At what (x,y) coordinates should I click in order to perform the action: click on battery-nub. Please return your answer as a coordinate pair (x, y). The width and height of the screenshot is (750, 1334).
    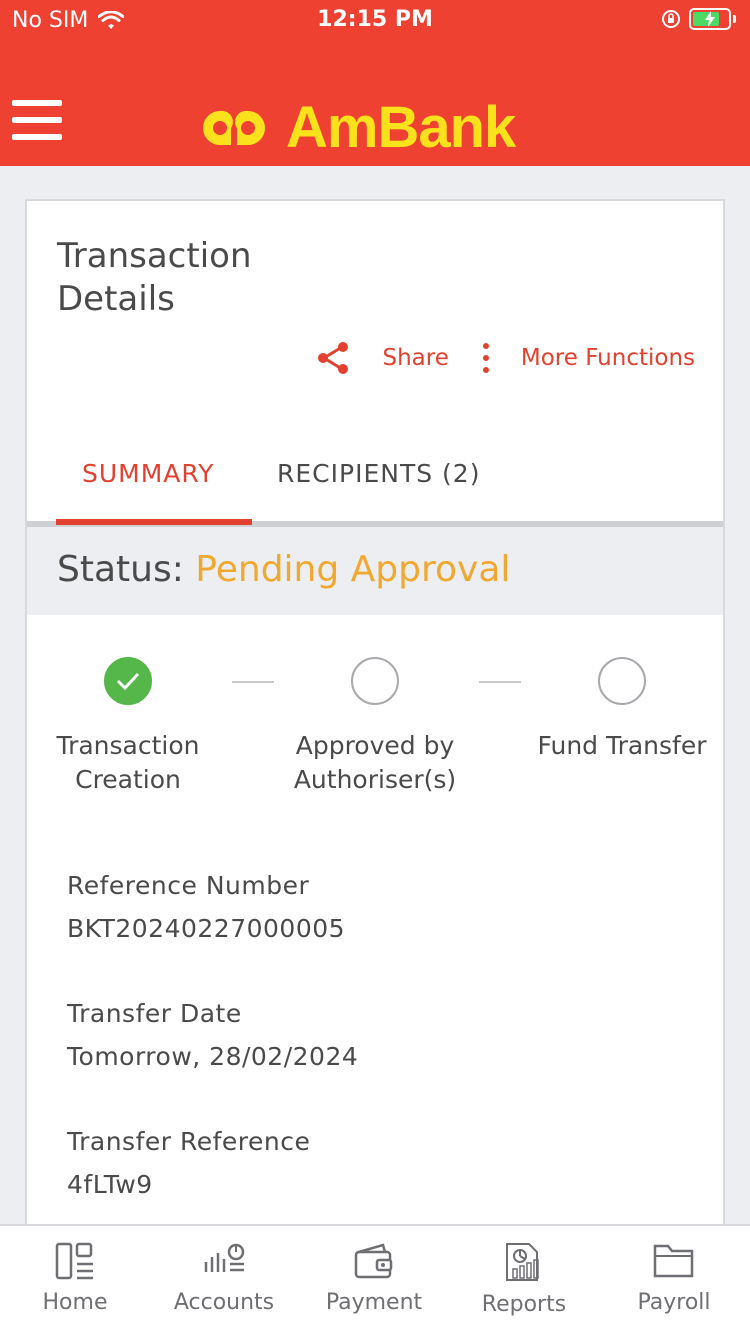
    Looking at the image, I should click on (734, 19).